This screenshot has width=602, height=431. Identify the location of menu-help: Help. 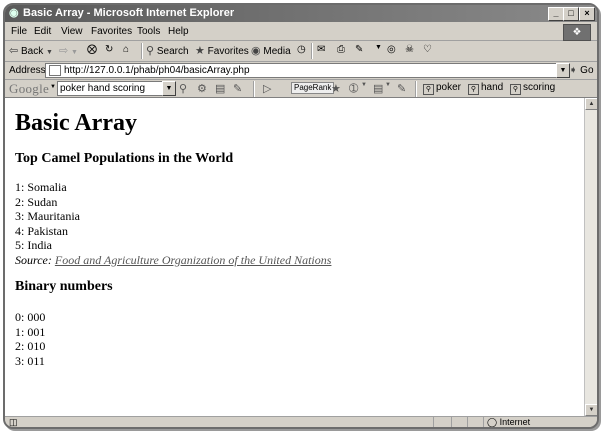
(178, 31).